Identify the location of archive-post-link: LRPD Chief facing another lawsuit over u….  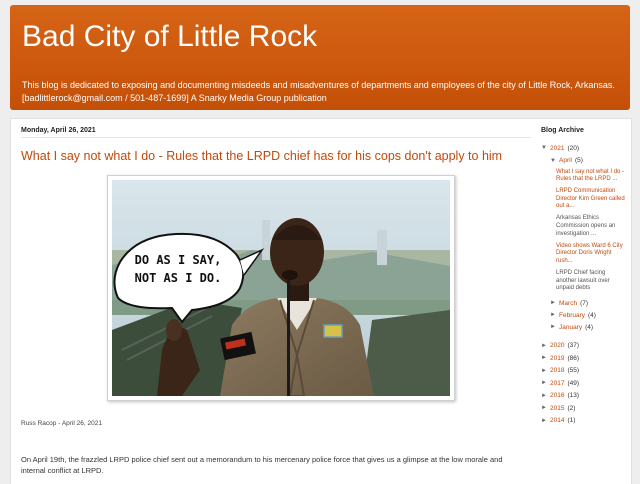
(591, 281).